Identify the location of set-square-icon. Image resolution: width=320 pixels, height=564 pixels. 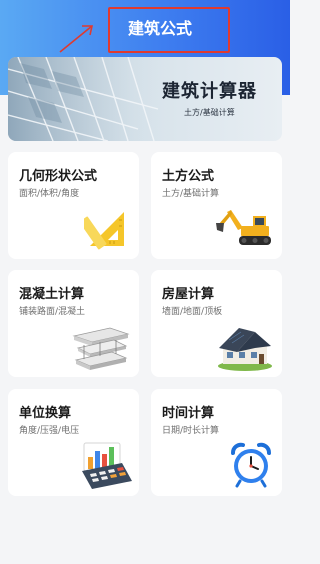
(104, 231).